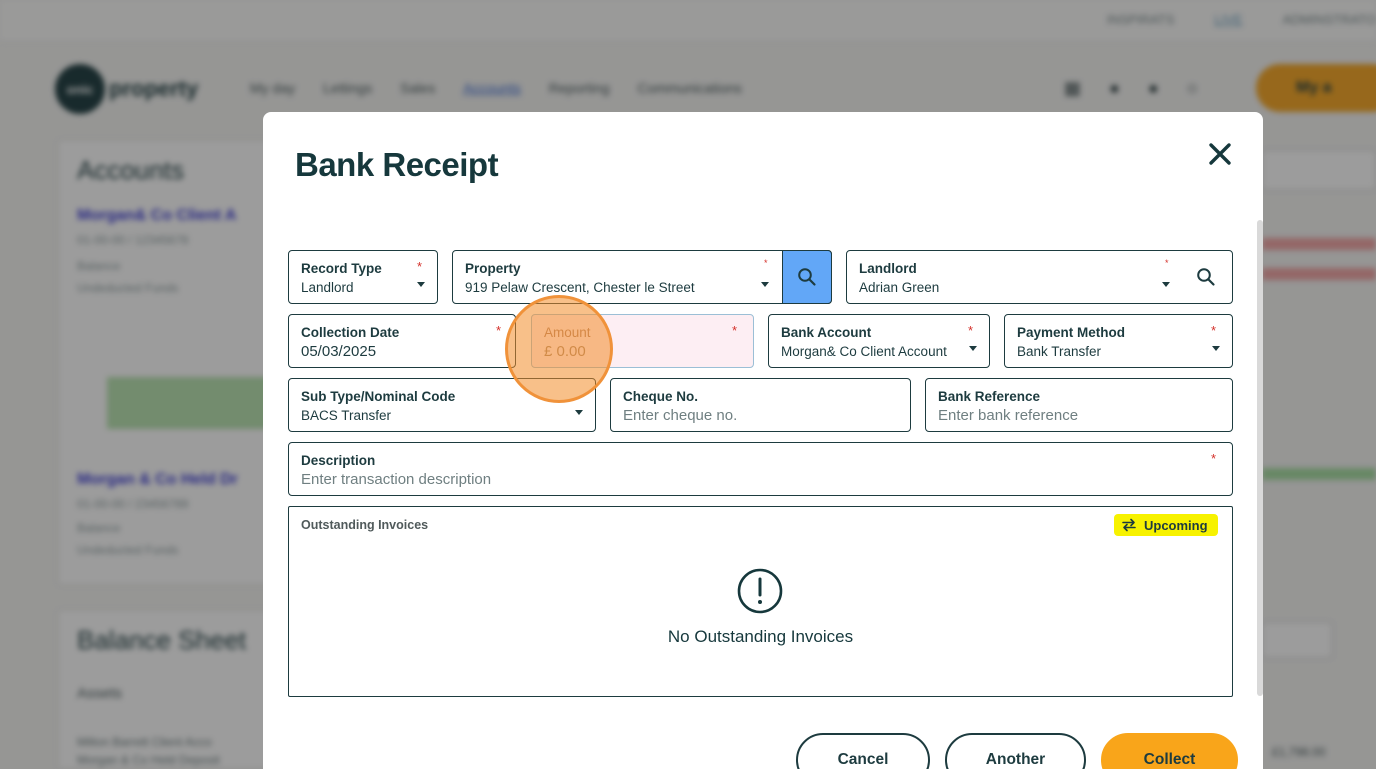 The image size is (1376, 769). Describe the element at coordinates (1260, 458) in the screenshot. I see `modal-scrollbar` at that location.